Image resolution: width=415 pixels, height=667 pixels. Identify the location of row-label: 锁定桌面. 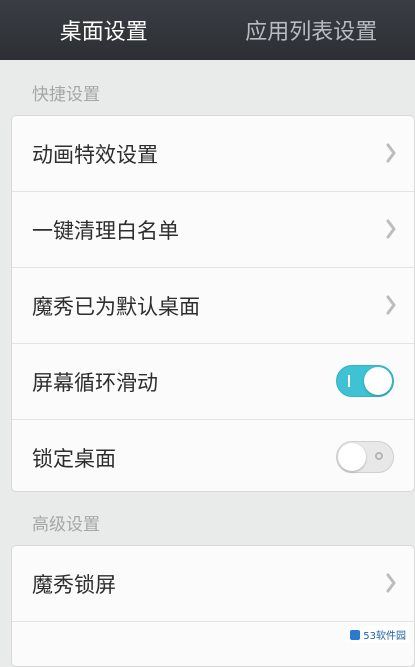
(74, 458).